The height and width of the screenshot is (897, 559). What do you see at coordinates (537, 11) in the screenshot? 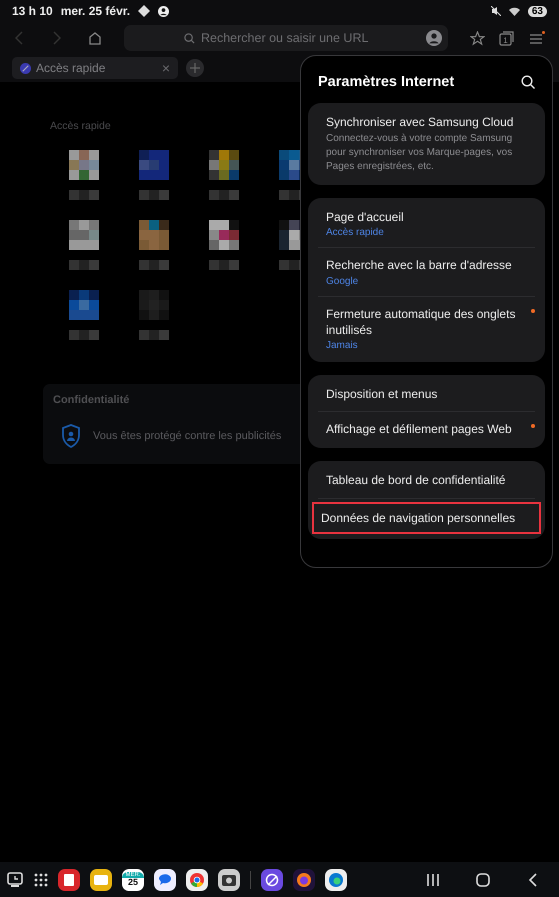
I see `battery-level: 63` at bounding box center [537, 11].